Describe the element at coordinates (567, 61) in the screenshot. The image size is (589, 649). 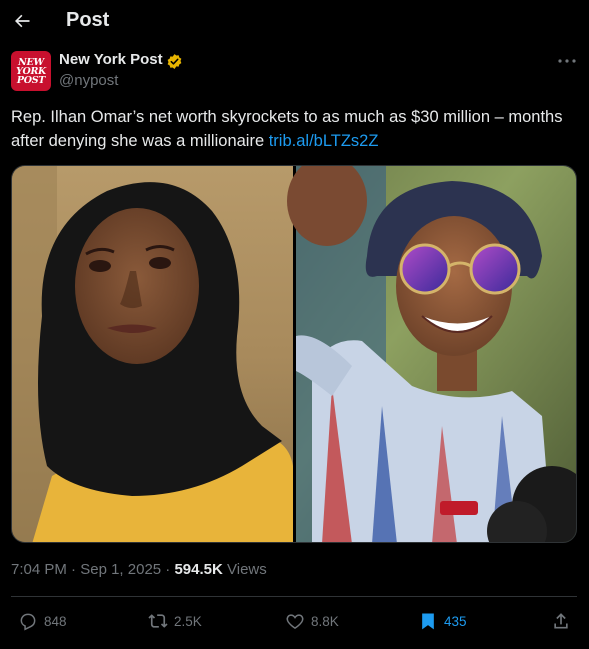
I see `more-options-icon` at that location.